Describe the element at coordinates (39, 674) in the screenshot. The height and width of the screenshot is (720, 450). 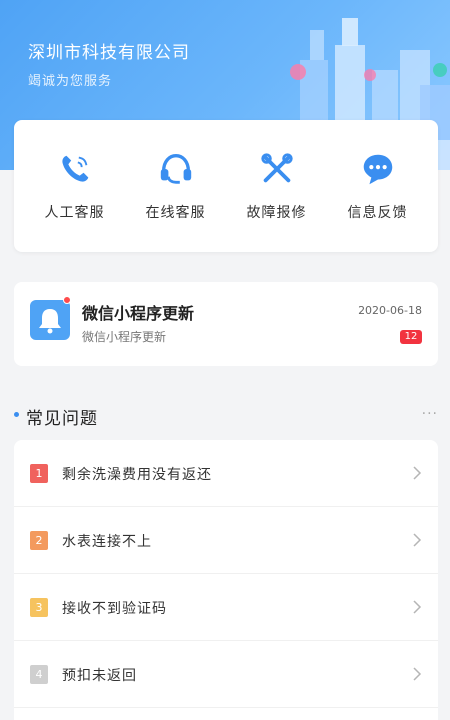
I see `faq-rank: 4` at that location.